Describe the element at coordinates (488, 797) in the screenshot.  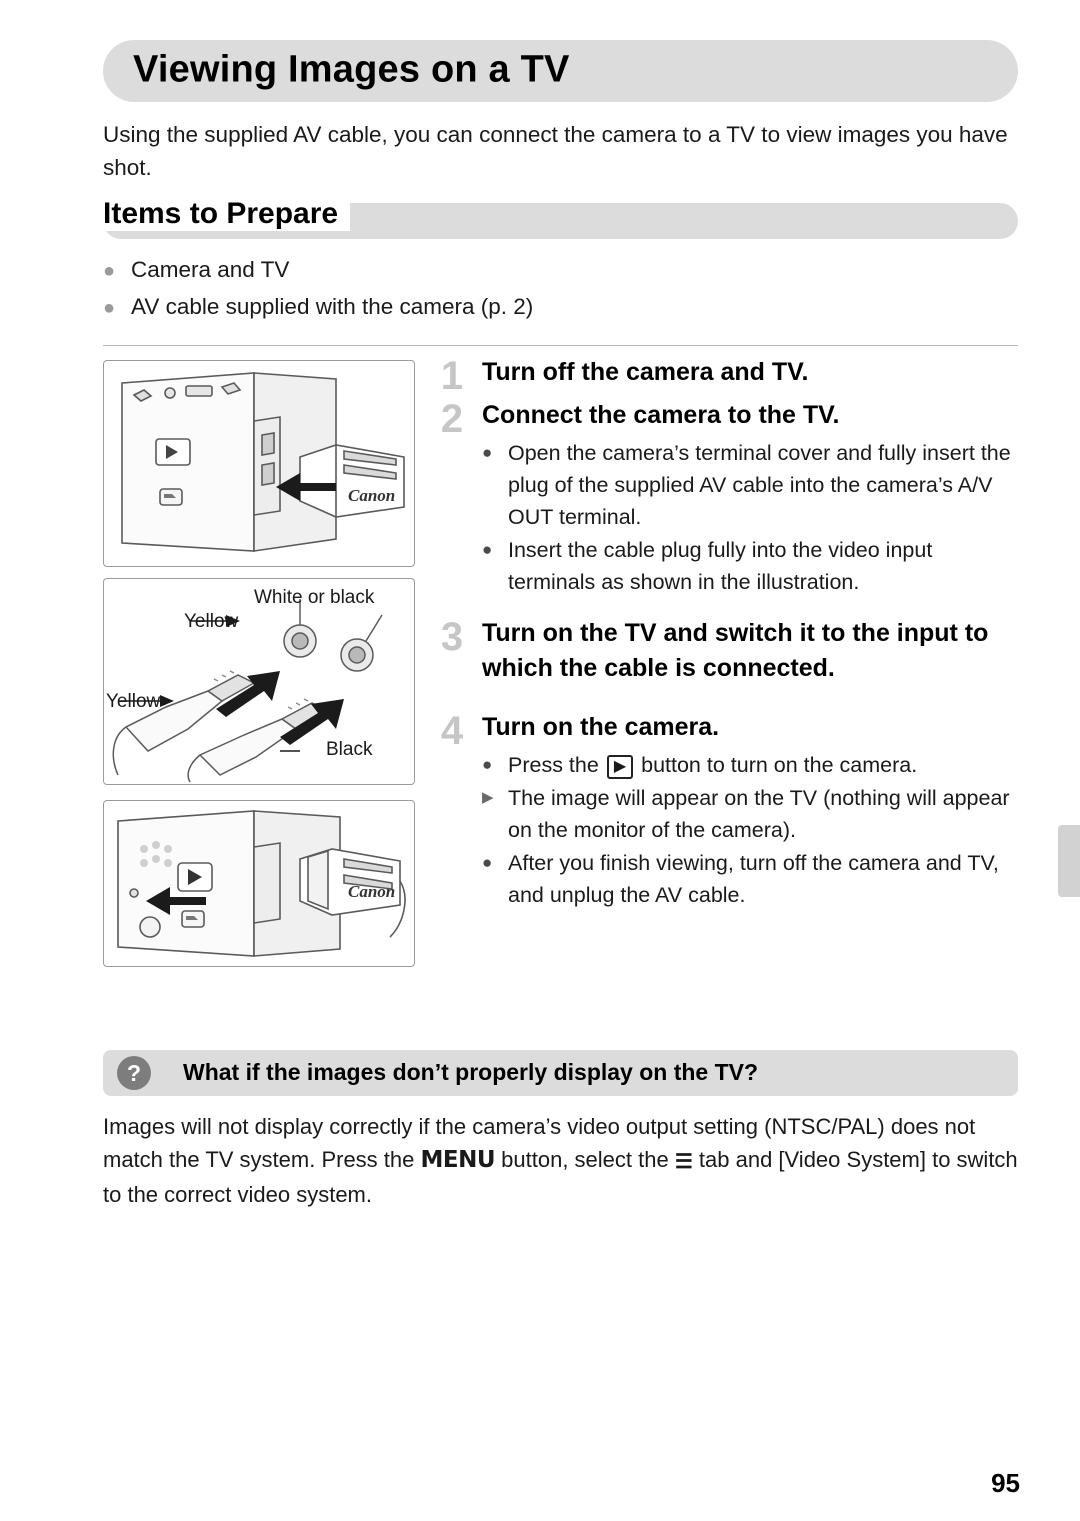
I see `triangle-icon: ▶` at that location.